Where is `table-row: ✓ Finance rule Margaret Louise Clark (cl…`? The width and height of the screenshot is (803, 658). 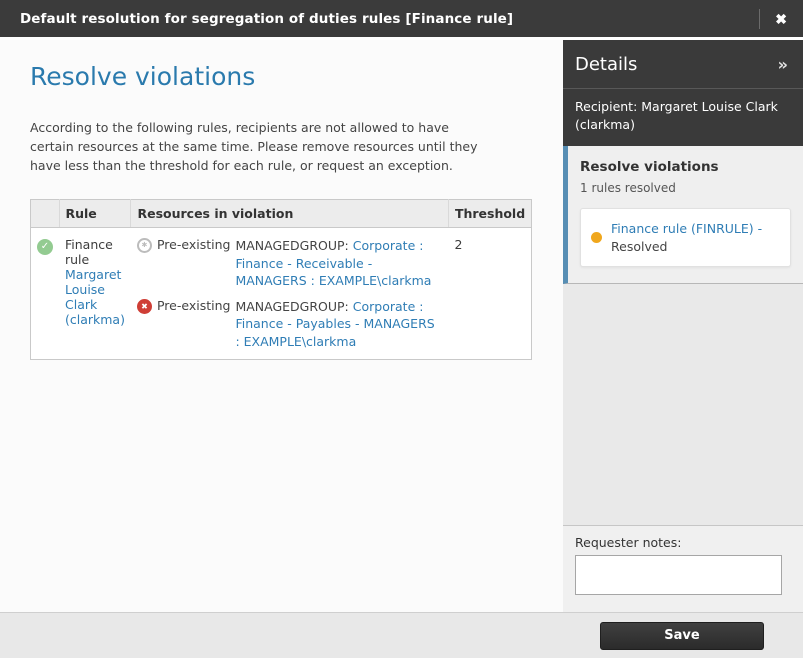 table-row: ✓ Finance rule Margaret Louise Clark (cl… is located at coordinates (281, 294).